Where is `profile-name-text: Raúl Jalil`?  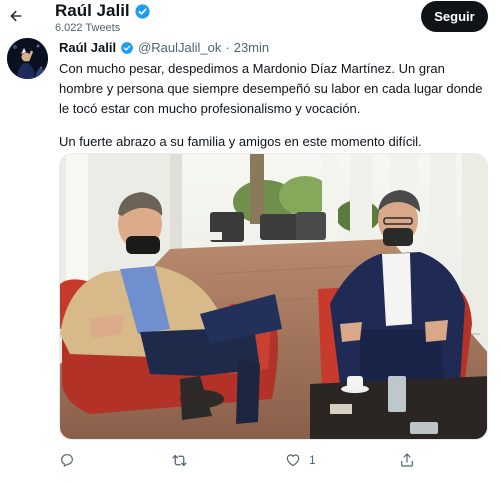
profile-name-text: Raúl Jalil is located at coordinates (92, 10).